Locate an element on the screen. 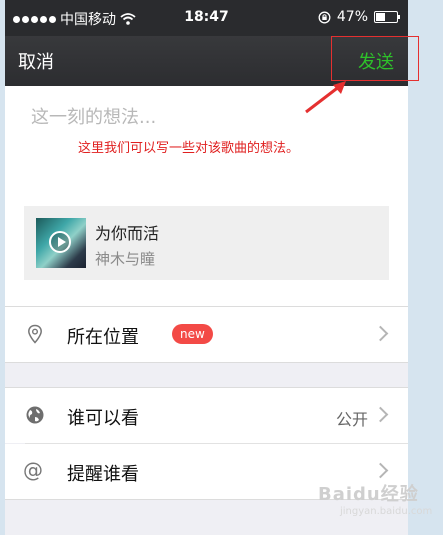 The width and height of the screenshot is (443, 535). play-icon is located at coordinates (60, 242).